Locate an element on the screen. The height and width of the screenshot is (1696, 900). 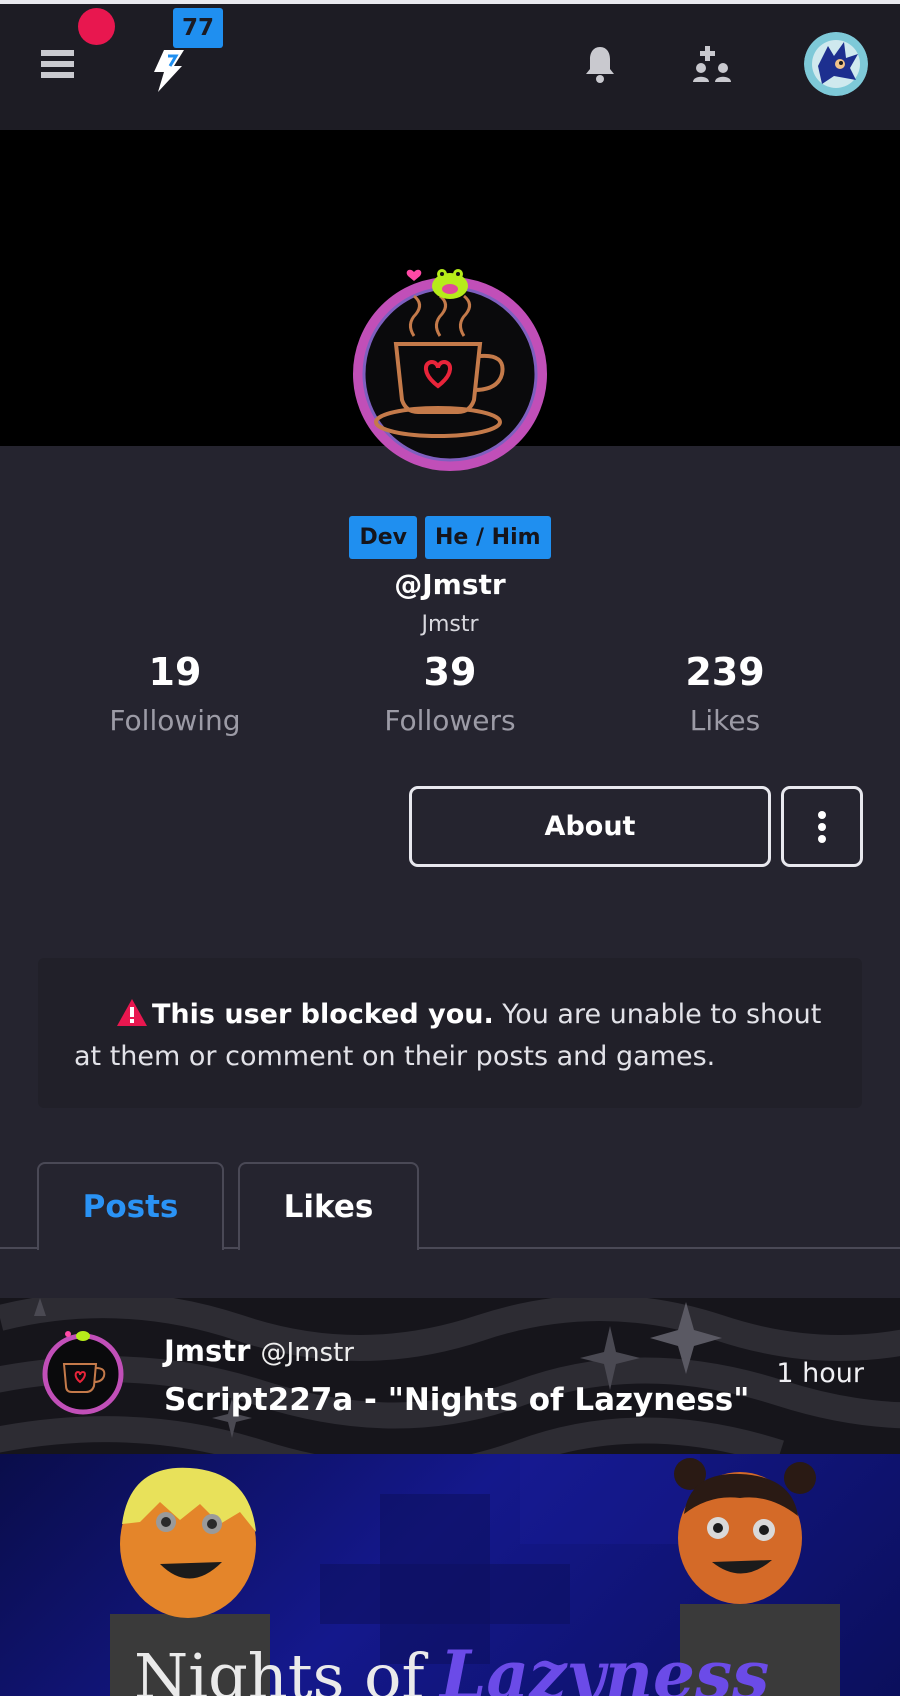
post-author-avatar is located at coordinates (83, 1371).